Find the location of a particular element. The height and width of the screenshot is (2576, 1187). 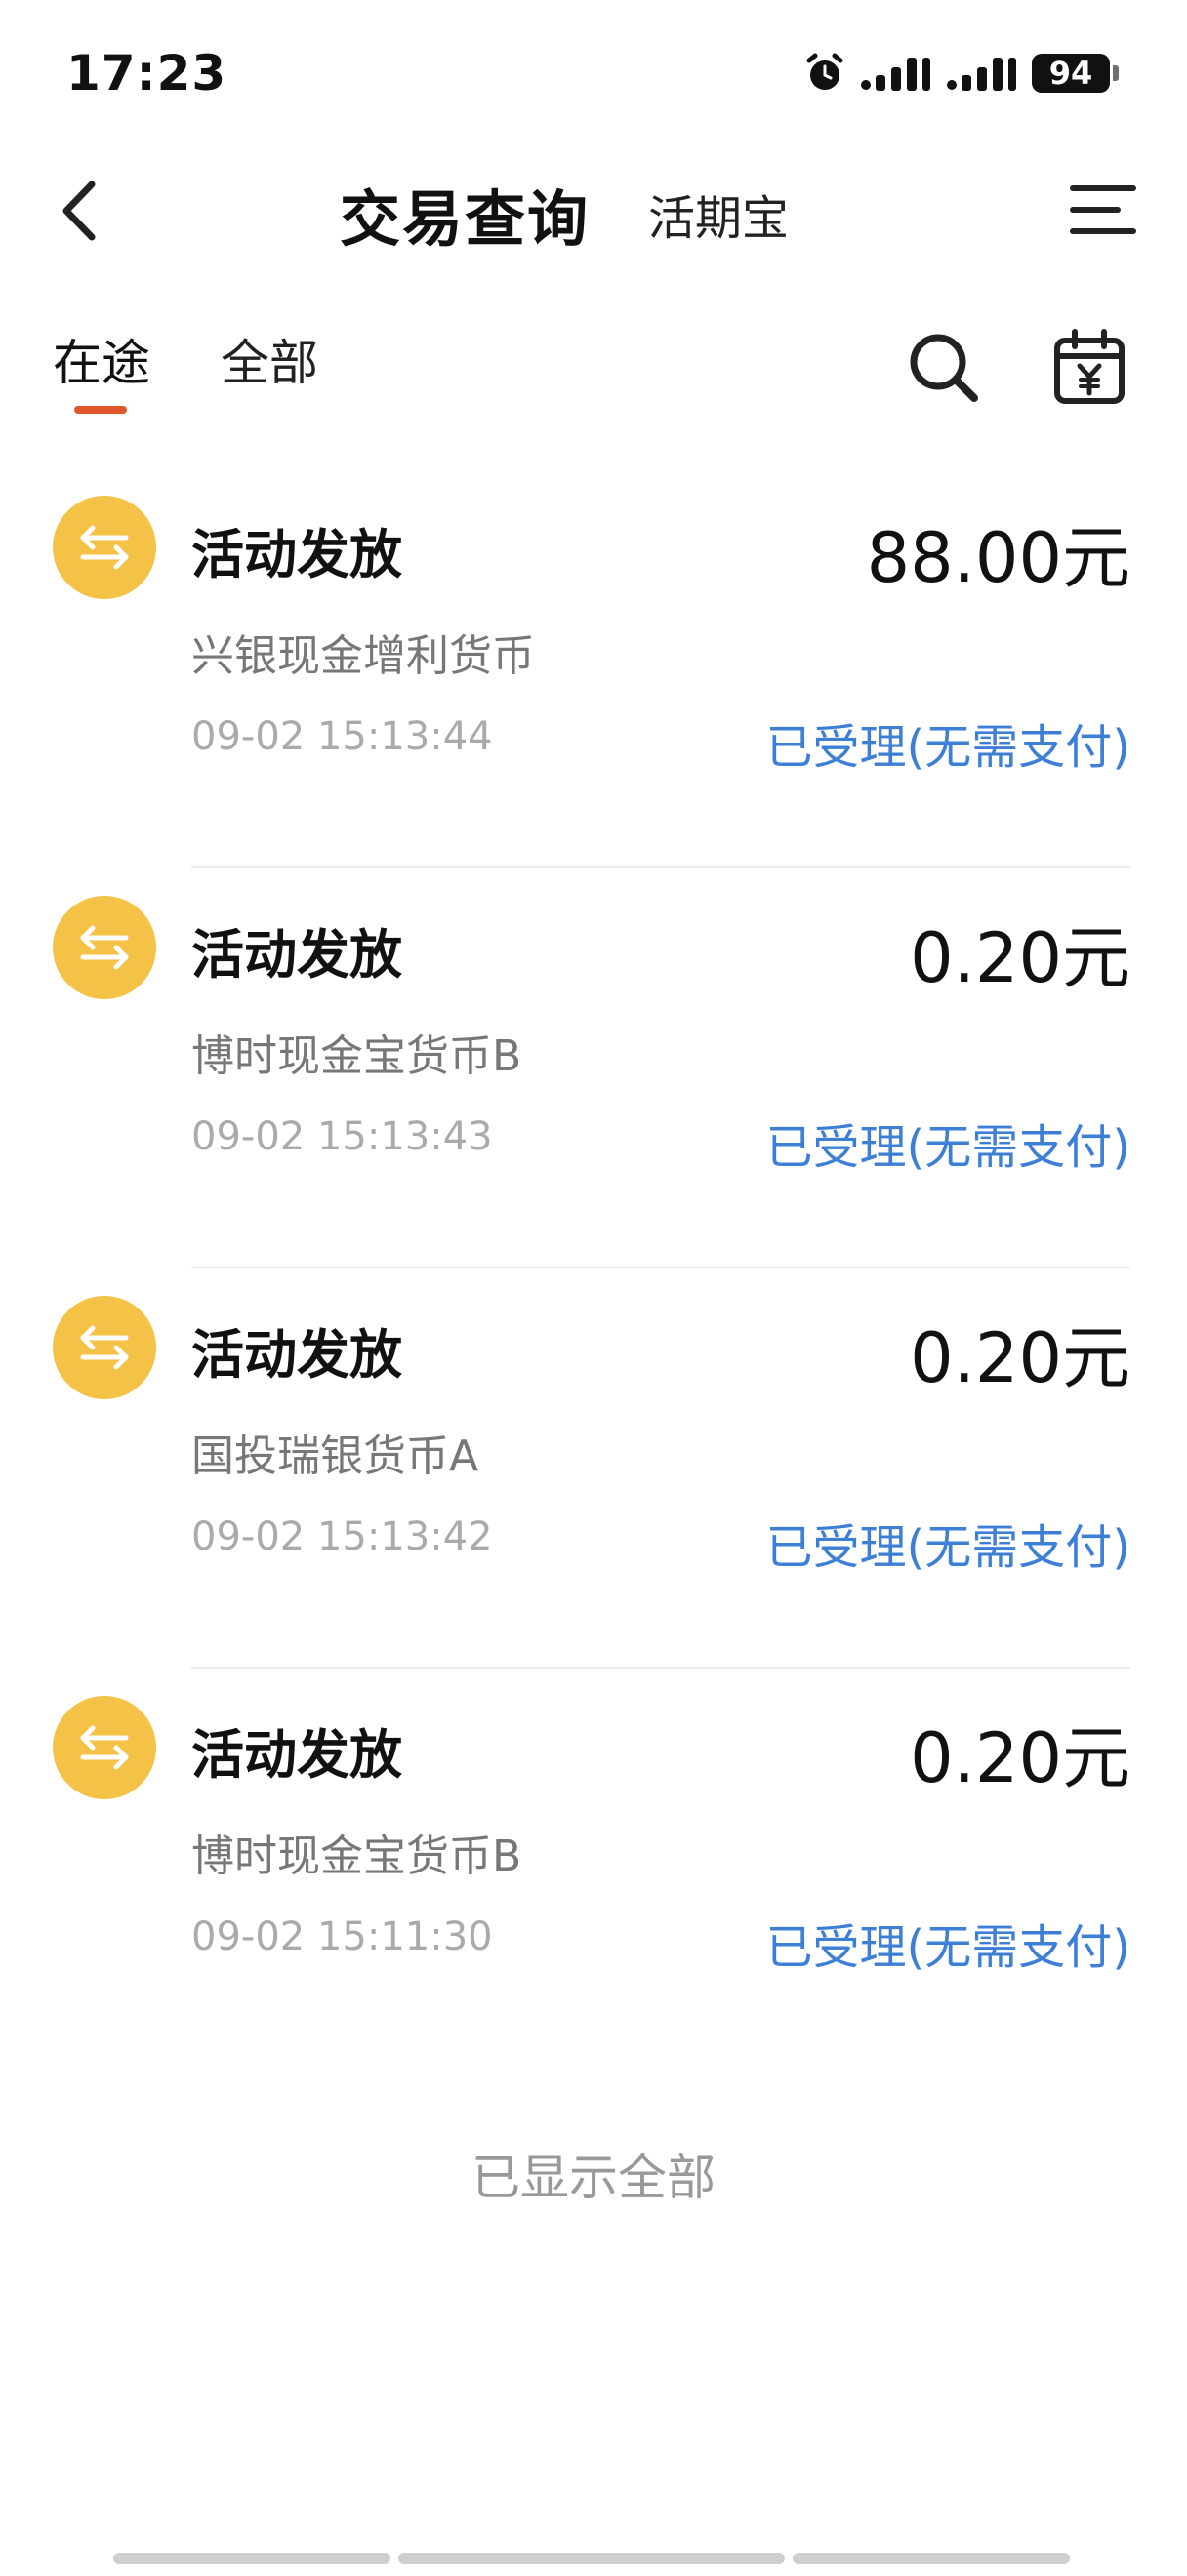

tab-active-indicator is located at coordinates (100, 410).